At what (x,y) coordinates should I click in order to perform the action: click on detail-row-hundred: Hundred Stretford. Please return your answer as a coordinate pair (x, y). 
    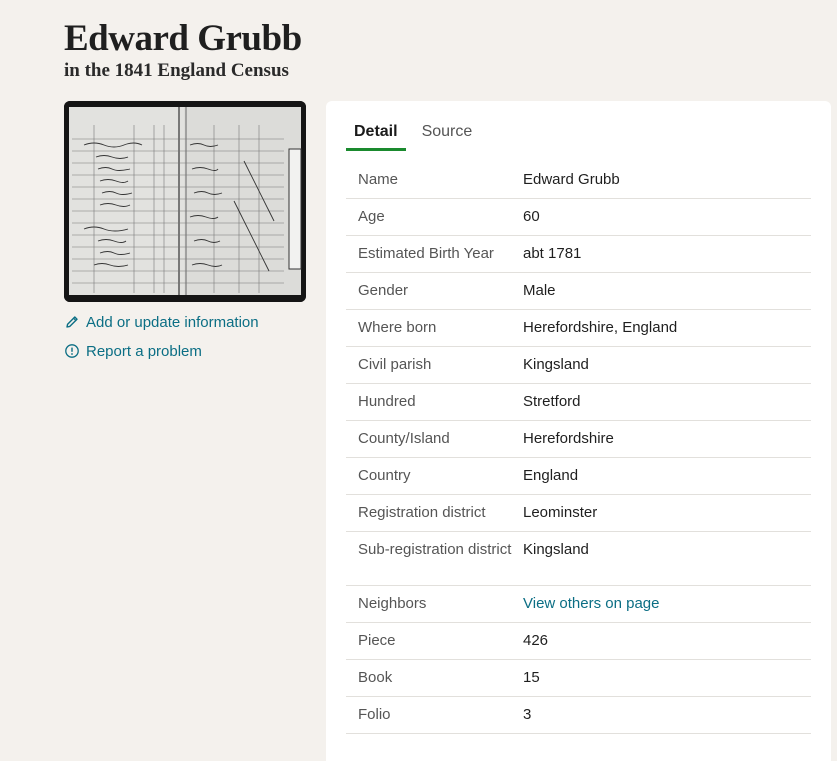
    Looking at the image, I should click on (578, 402).